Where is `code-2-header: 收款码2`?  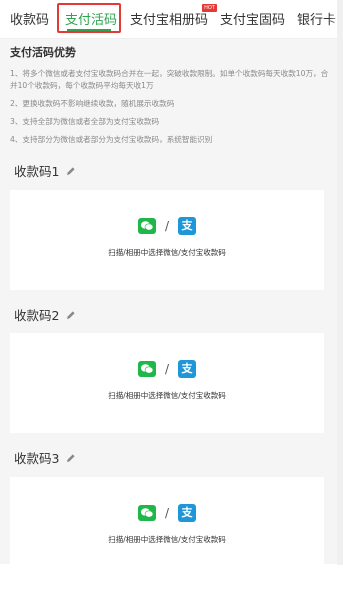 code-2-header: 收款码2 is located at coordinates (45, 314).